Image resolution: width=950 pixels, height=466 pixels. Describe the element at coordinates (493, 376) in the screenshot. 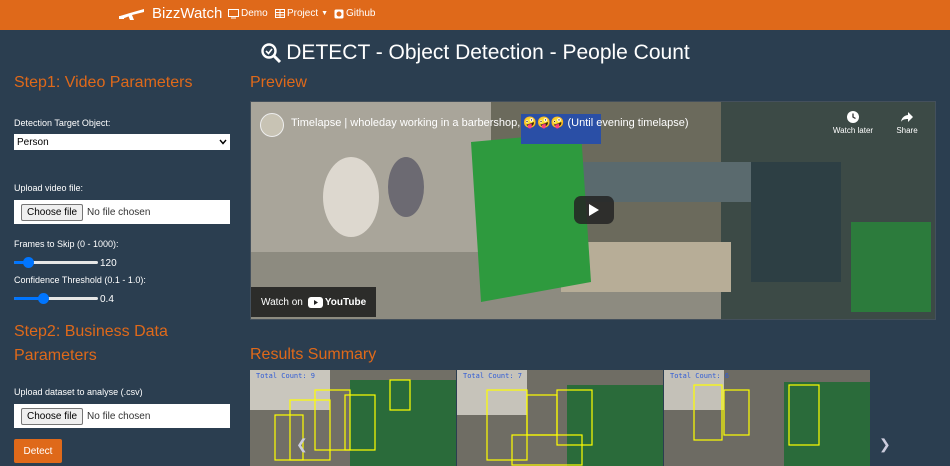

I see `total-count-label: Total Count: 7` at that location.